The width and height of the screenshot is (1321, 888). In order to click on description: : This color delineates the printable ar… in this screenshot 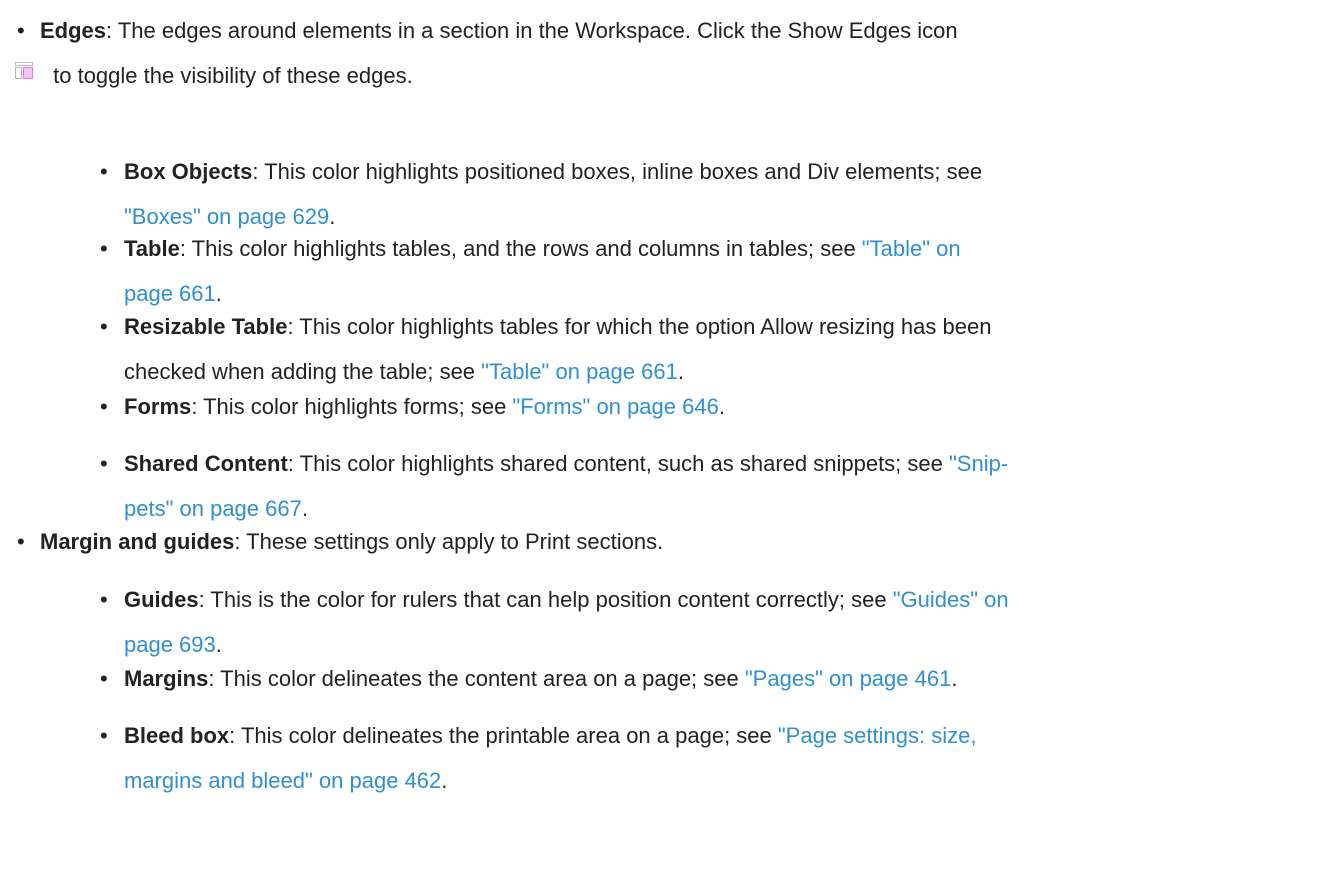, I will do `click(503, 735)`.